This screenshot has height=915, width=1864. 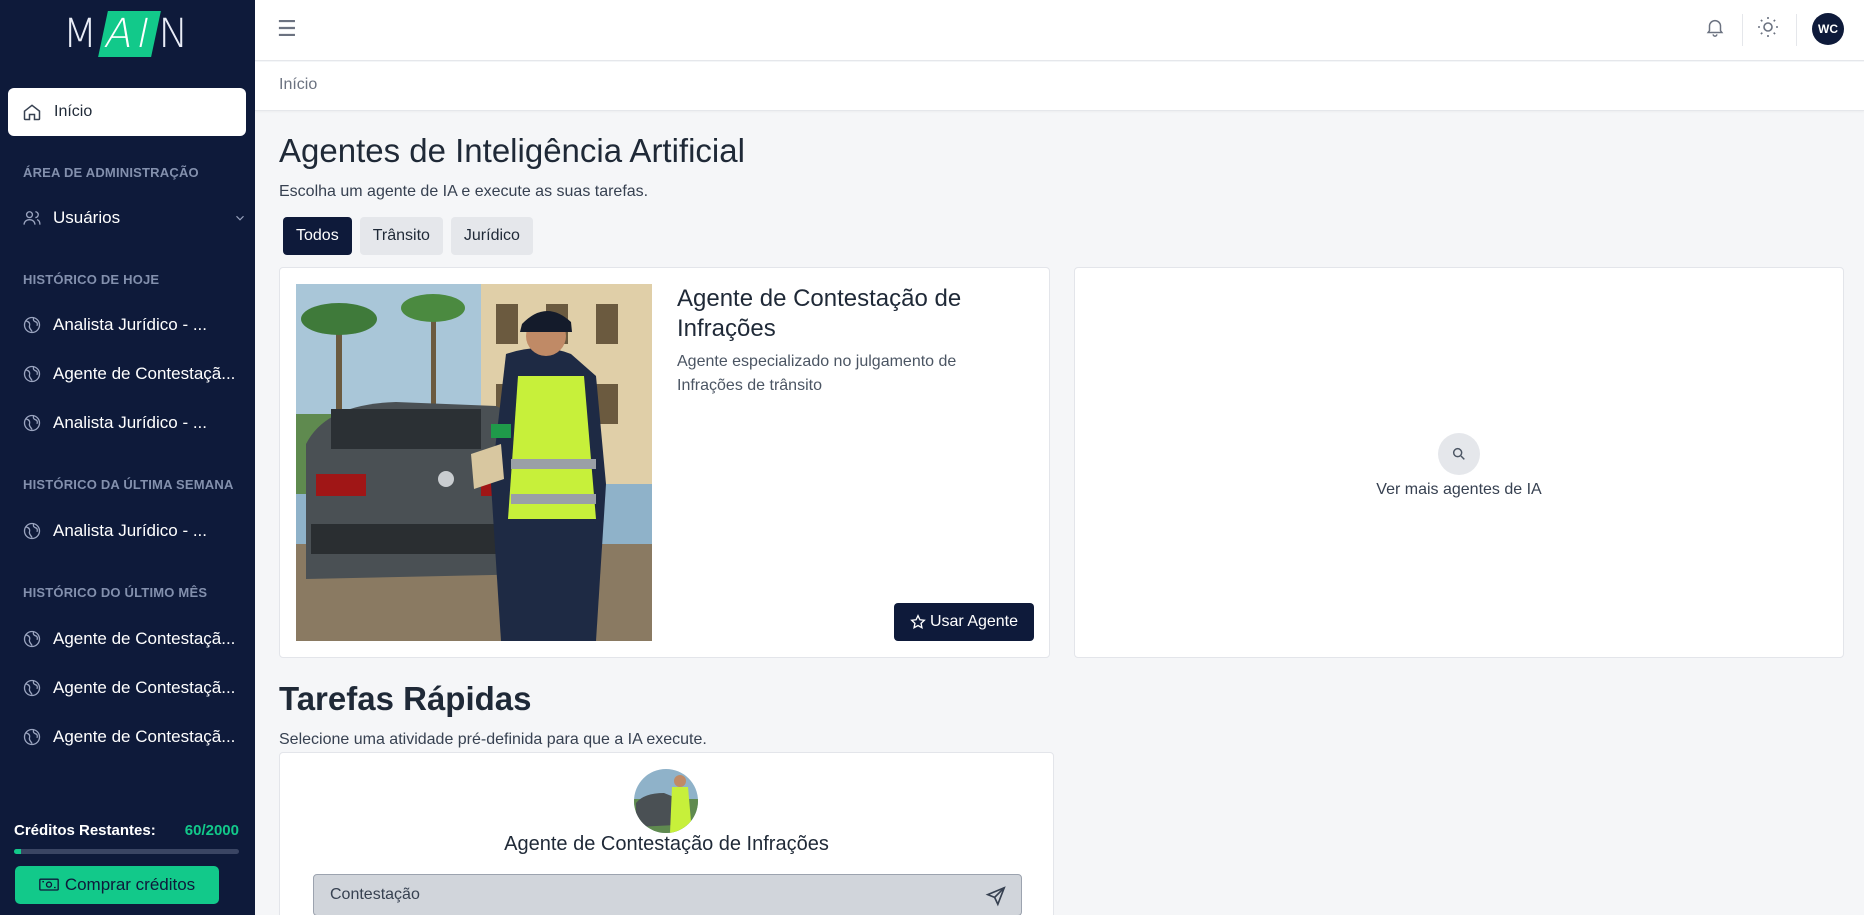 What do you see at coordinates (375, 894) in the screenshot?
I see `task-prompt-value: Contestação` at bounding box center [375, 894].